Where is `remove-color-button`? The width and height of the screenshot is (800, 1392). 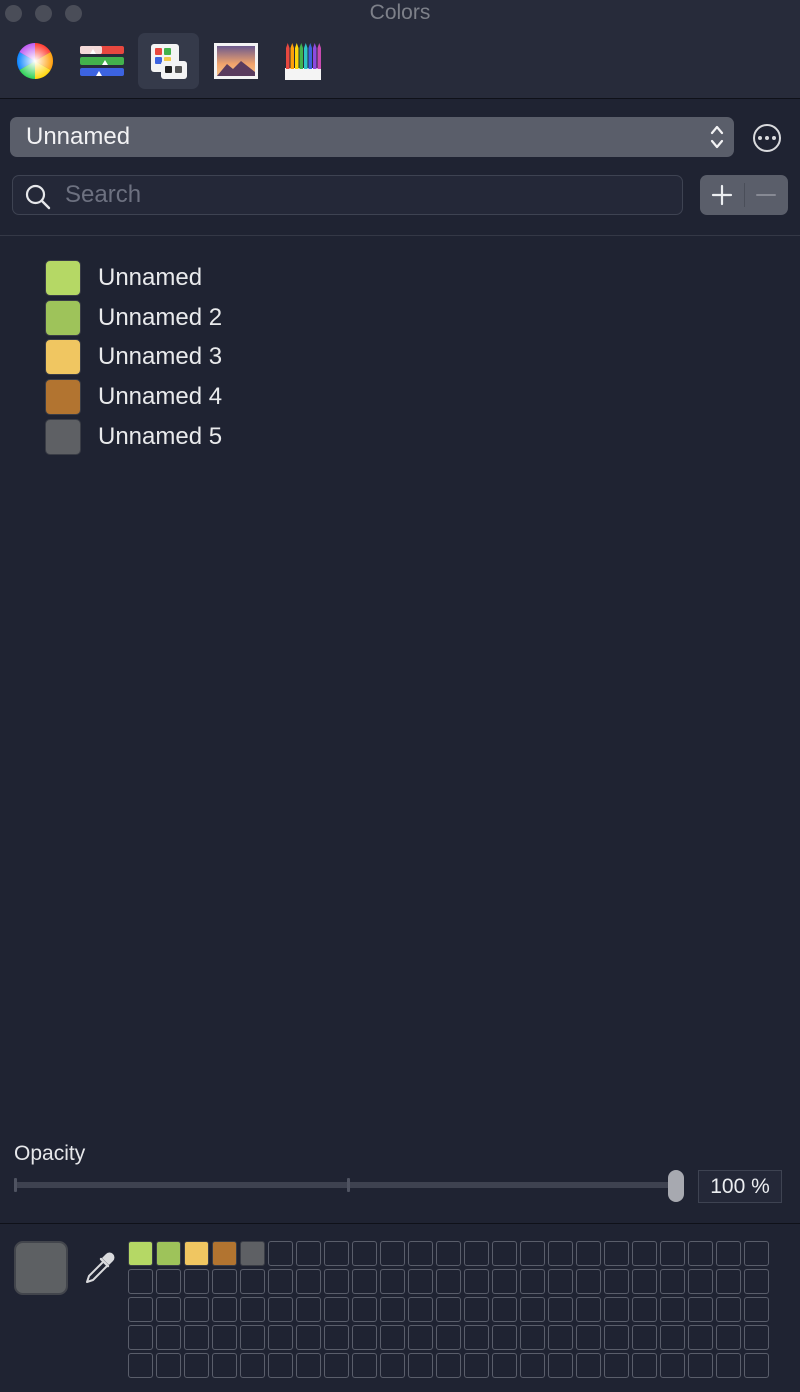
remove-color-button is located at coordinates (766, 195).